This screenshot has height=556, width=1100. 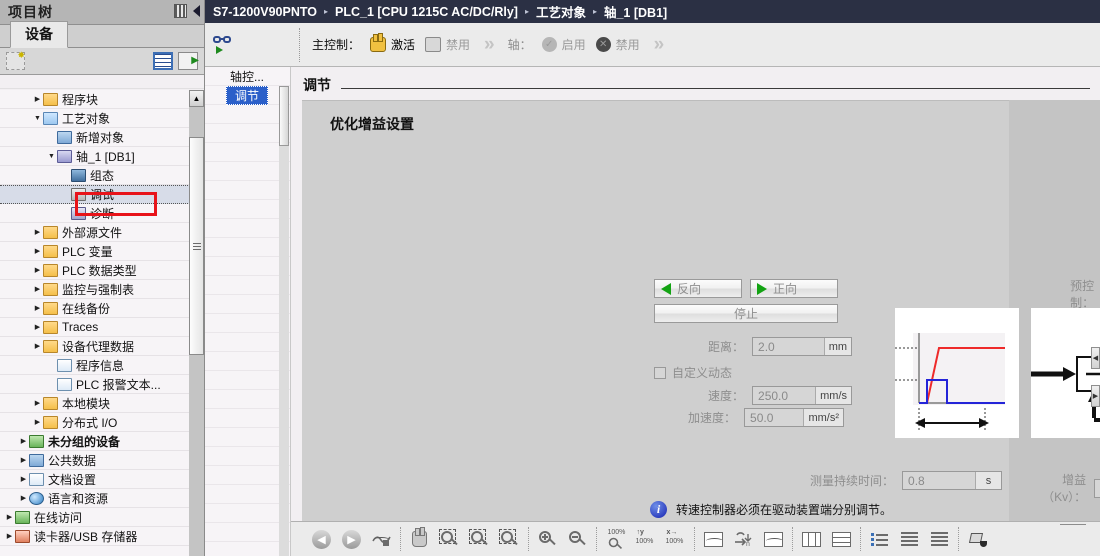 I want to click on right-splitter-left-arrow: ◀, so click(x=1095, y=358).